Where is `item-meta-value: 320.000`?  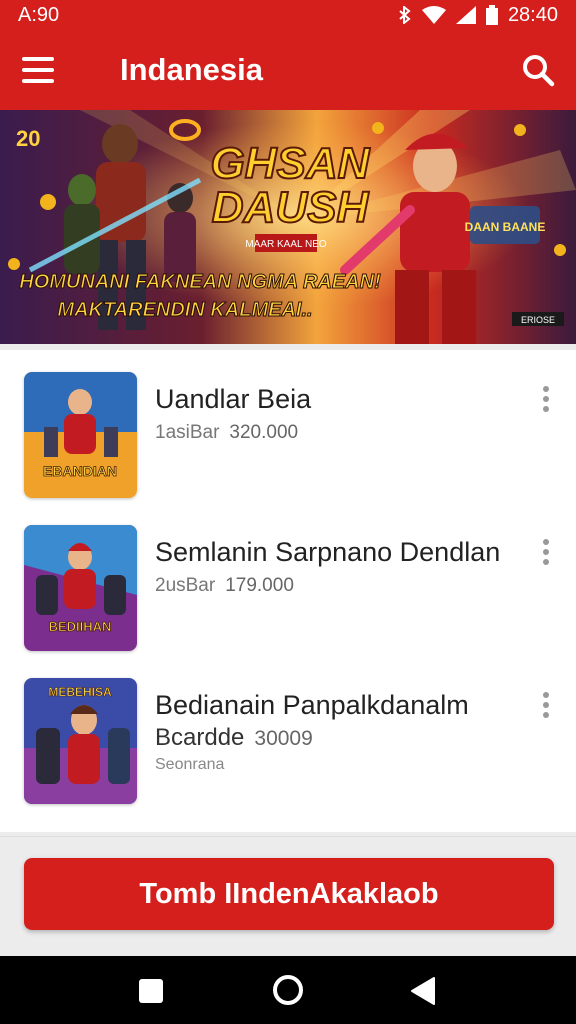
item-meta-value: 320.000 is located at coordinates (264, 432).